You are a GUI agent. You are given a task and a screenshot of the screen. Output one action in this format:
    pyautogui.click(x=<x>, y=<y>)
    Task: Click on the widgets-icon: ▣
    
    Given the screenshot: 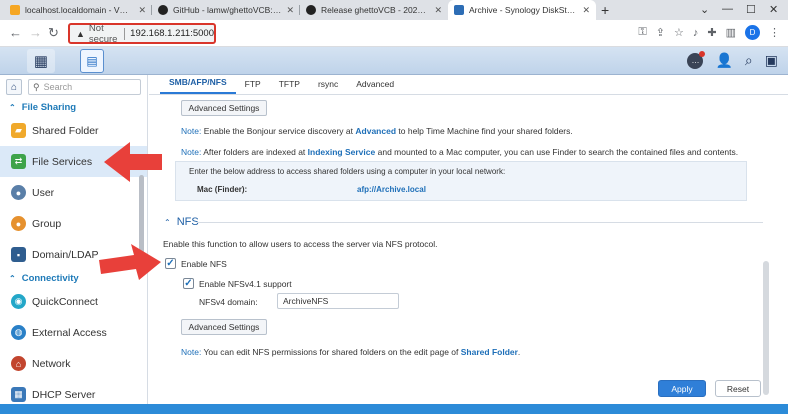 What is the action you would take?
    pyautogui.click(x=771, y=60)
    